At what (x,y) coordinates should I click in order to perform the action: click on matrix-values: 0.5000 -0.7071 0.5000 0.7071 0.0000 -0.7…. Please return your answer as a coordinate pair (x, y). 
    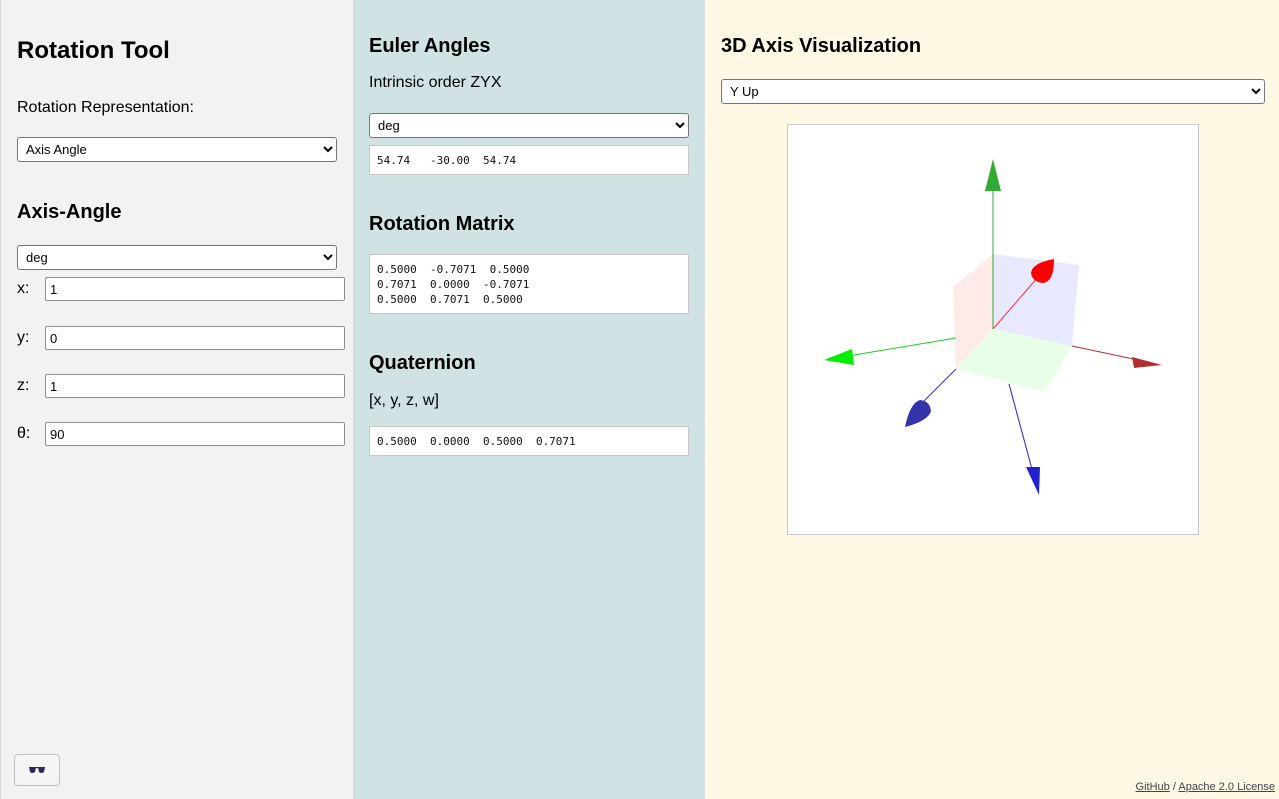
    Looking at the image, I should click on (529, 284).